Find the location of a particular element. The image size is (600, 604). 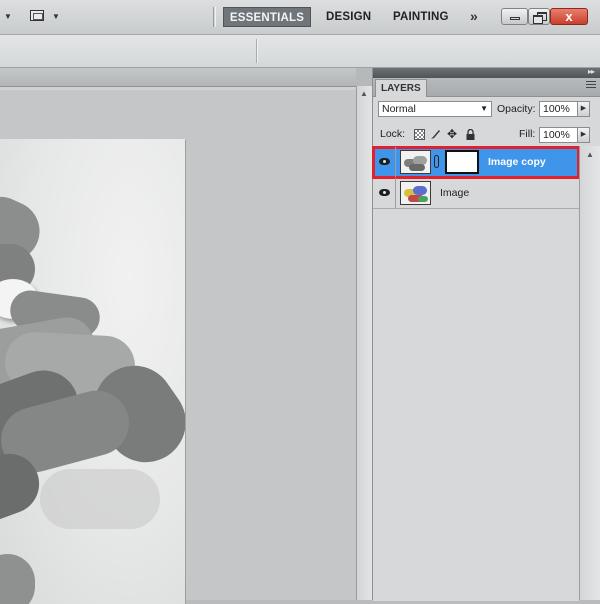

fill-input: 100% is located at coordinates (558, 135).